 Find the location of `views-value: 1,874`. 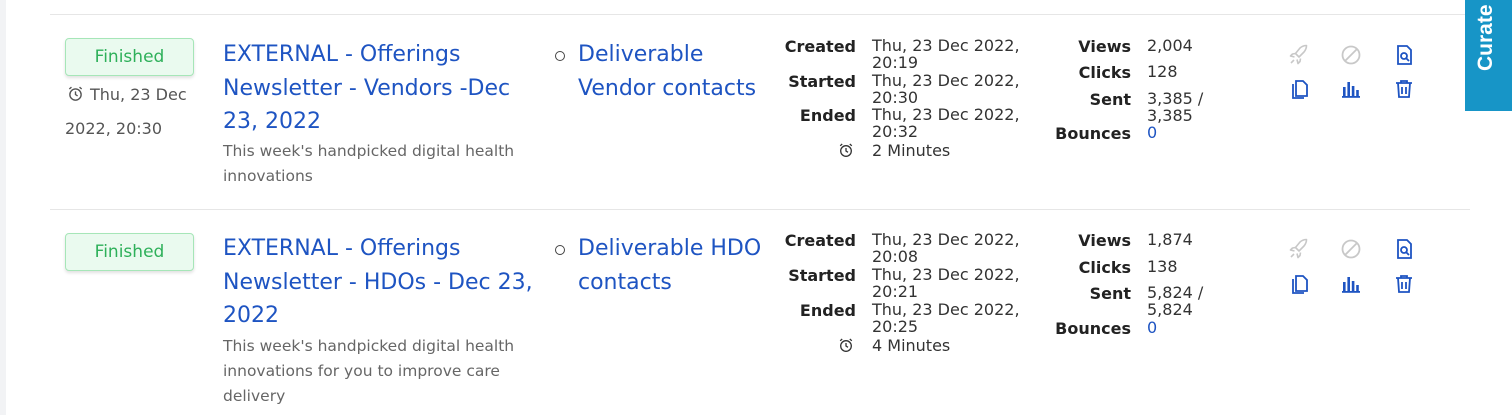

views-value: 1,874 is located at coordinates (1170, 239).